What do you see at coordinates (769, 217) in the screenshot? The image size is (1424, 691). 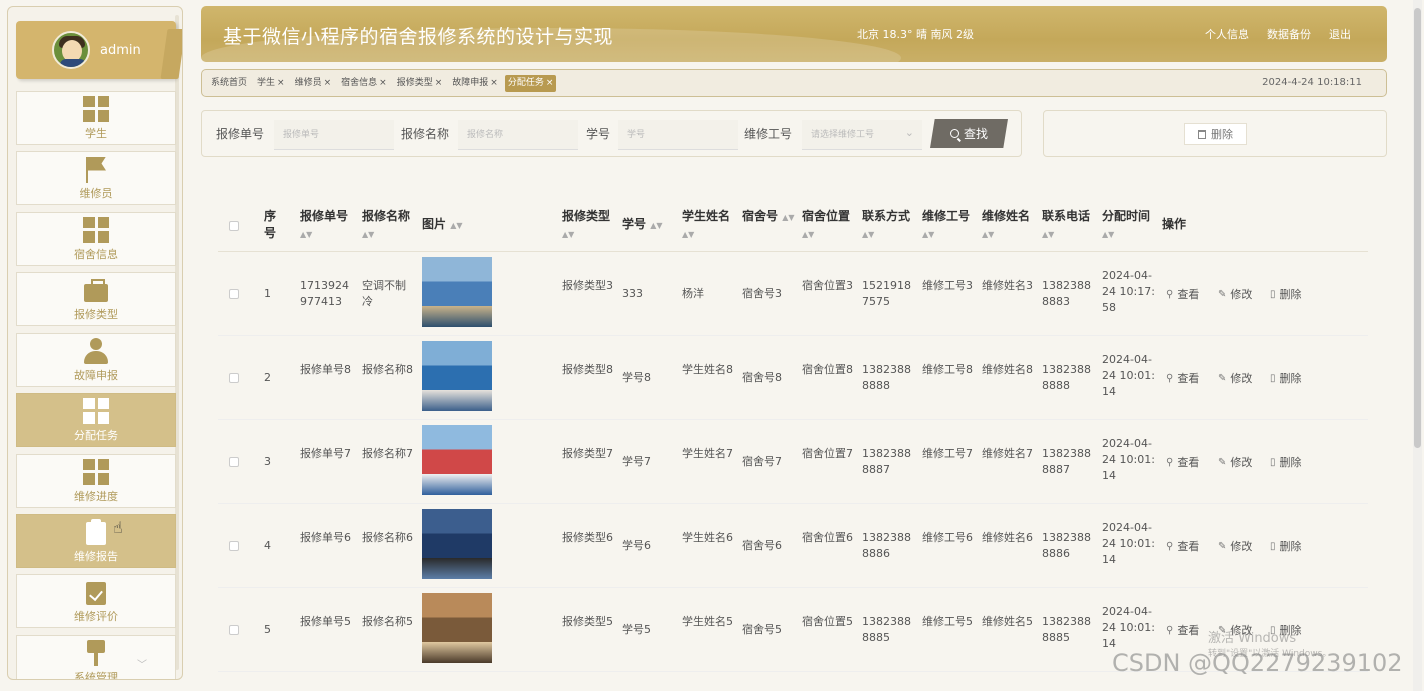 I see `col-header: 宿舍号 ▲▼` at bounding box center [769, 217].